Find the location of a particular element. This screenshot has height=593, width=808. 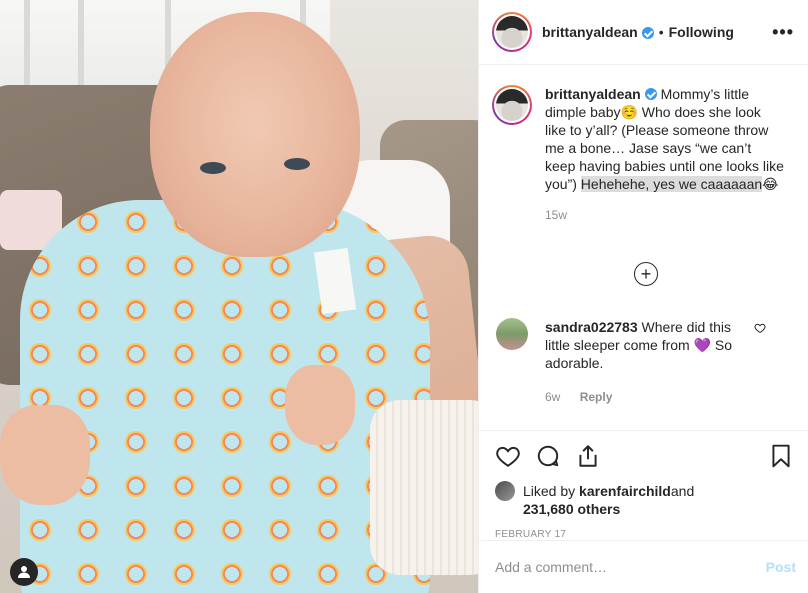

comment-meta: 6w Reply is located at coordinates (650, 397).